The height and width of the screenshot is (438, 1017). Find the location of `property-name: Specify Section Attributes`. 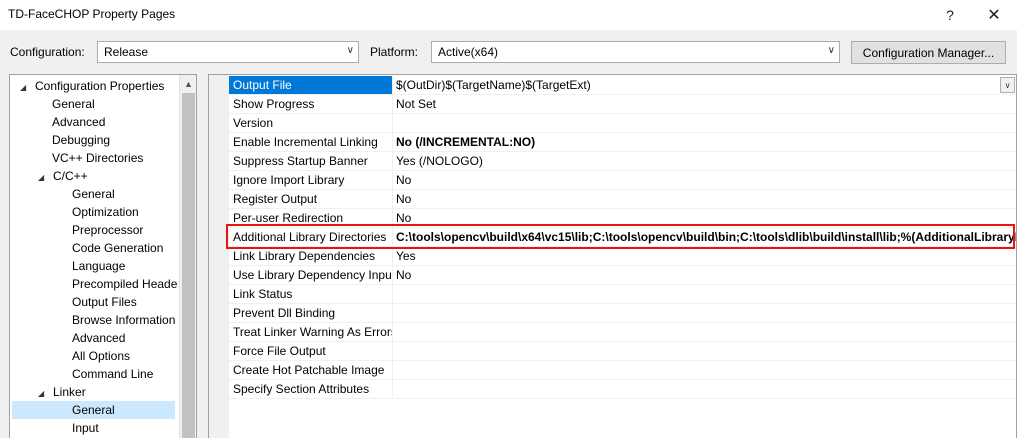

property-name: Specify Section Attributes is located at coordinates (311, 389).